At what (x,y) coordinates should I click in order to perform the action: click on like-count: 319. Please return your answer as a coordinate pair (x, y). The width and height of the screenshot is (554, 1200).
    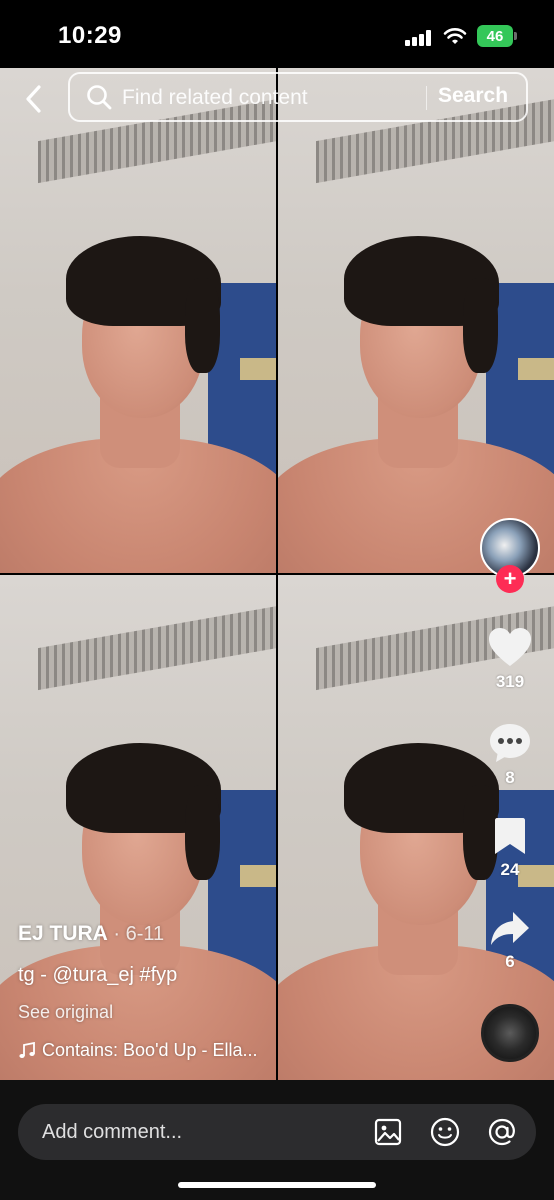
    Looking at the image, I should click on (510, 681).